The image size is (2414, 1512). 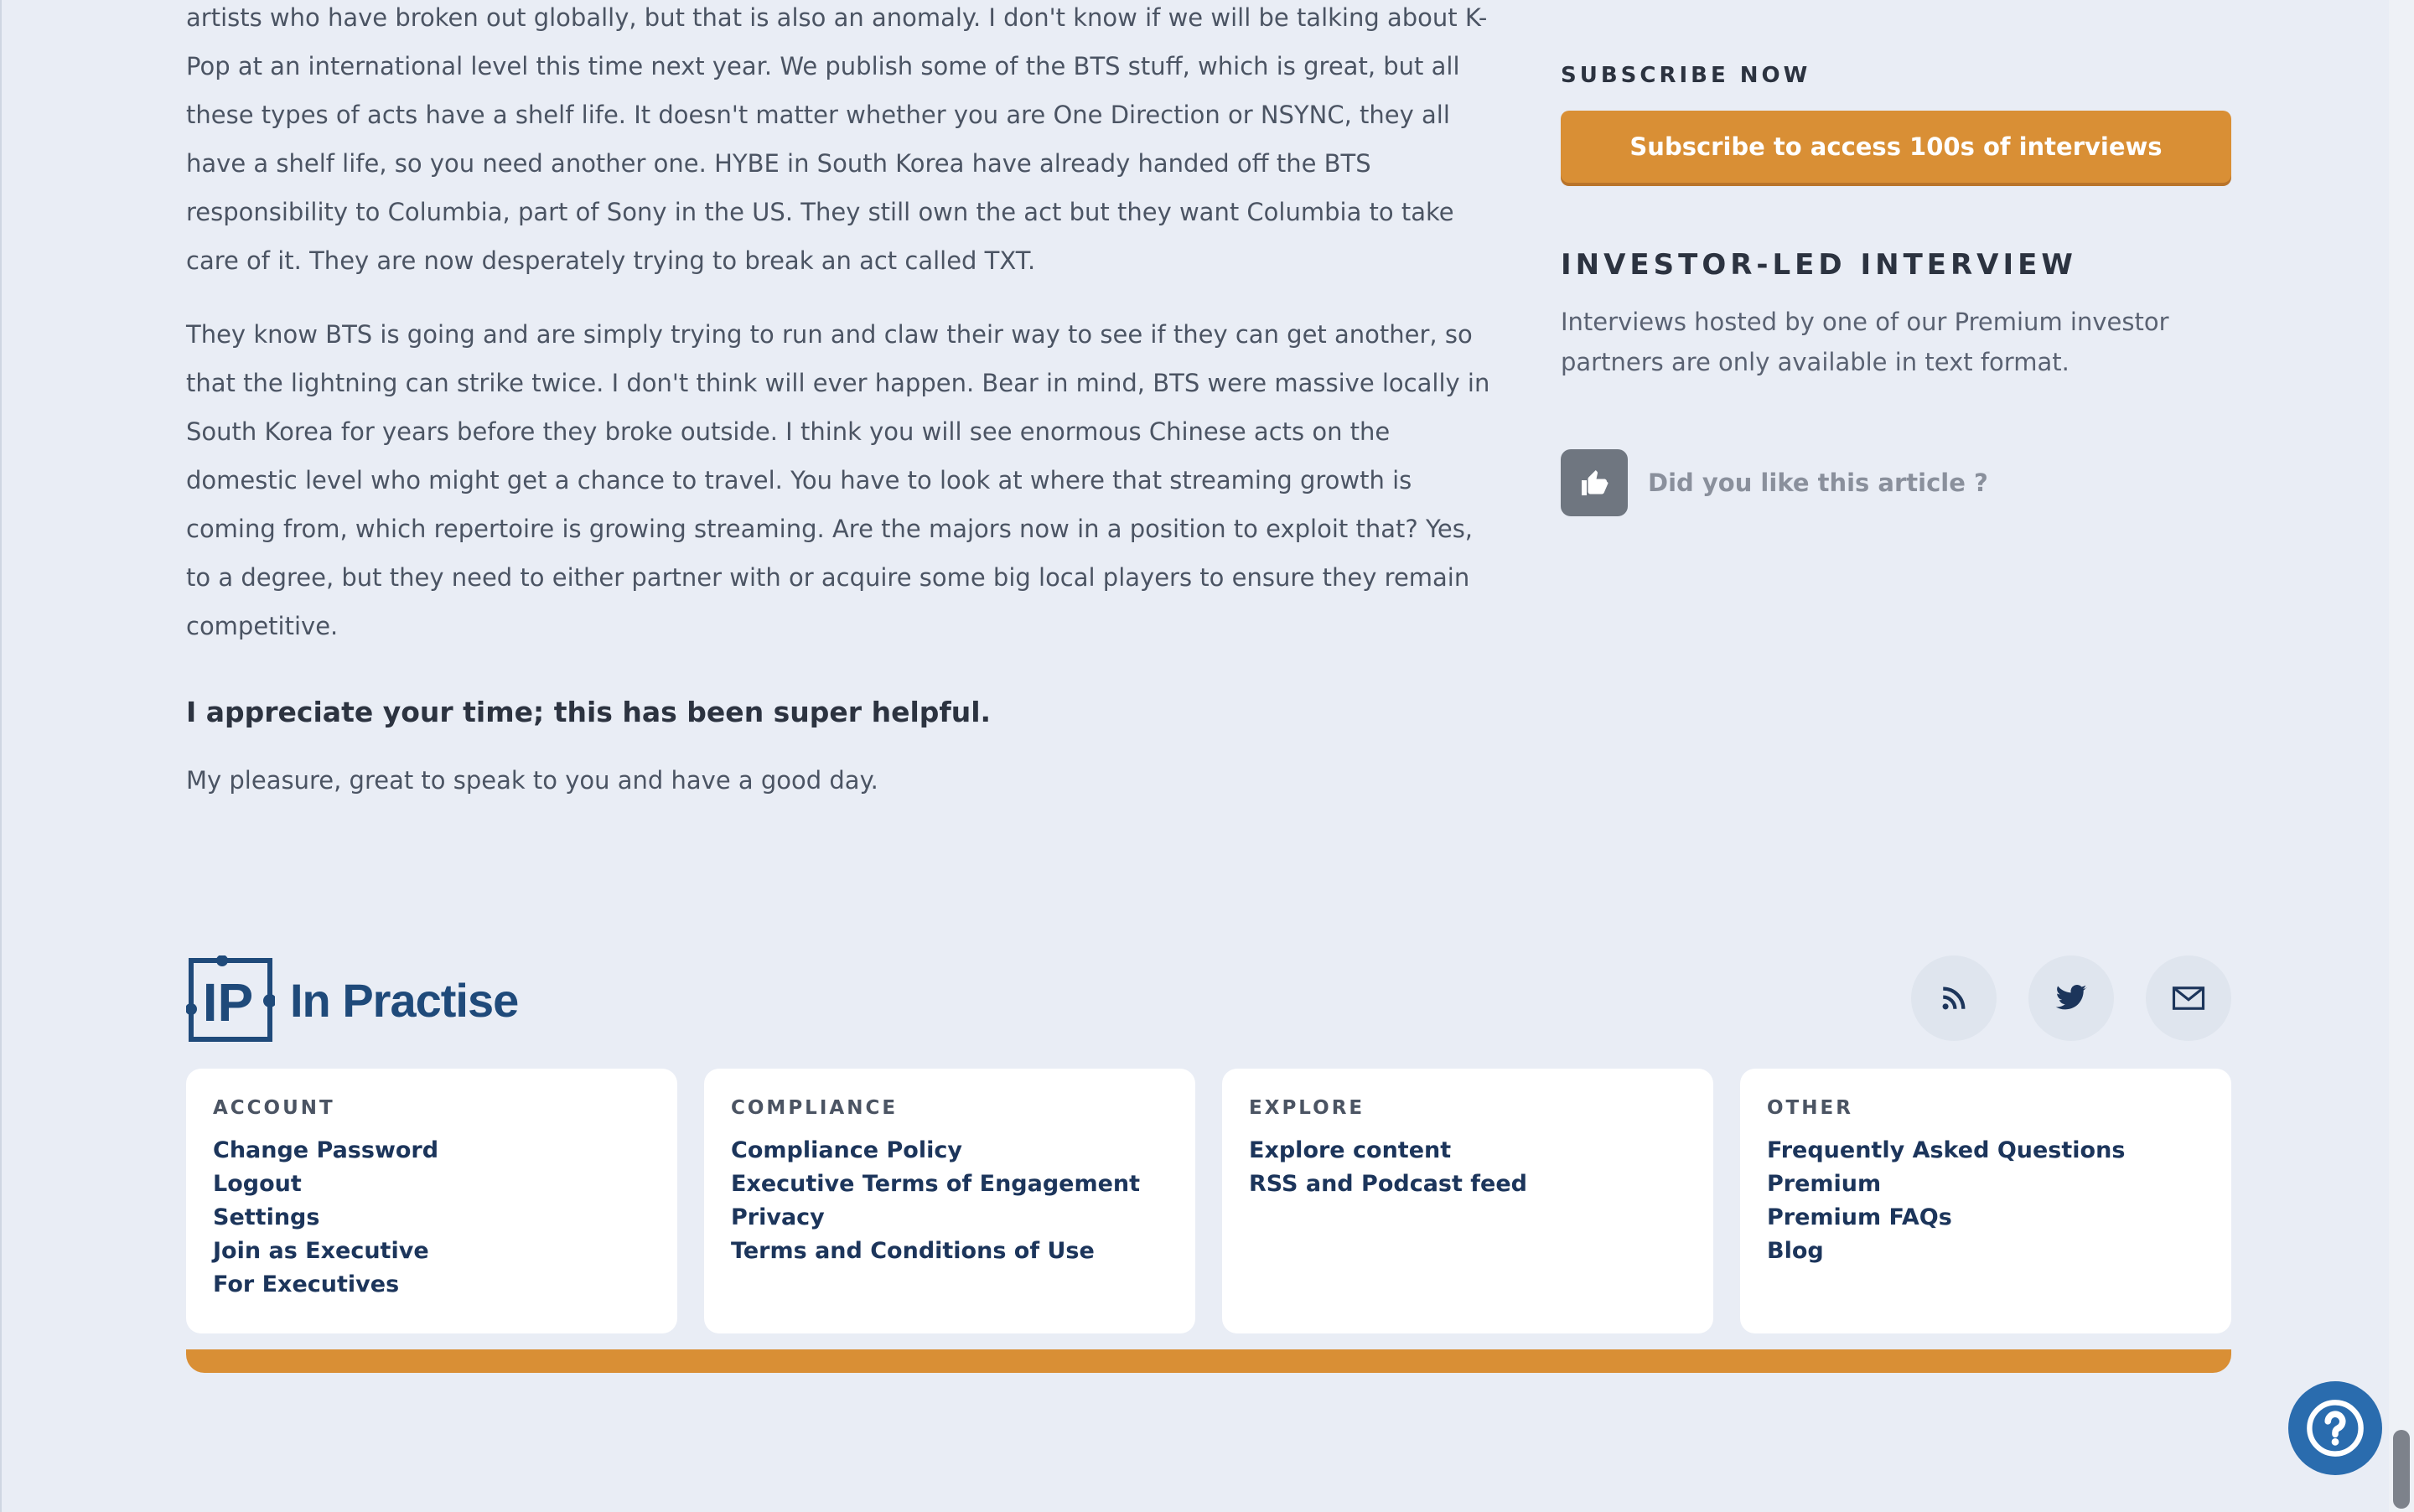 What do you see at coordinates (1818, 483) in the screenshot?
I see `like-label: Did you like this article ?` at bounding box center [1818, 483].